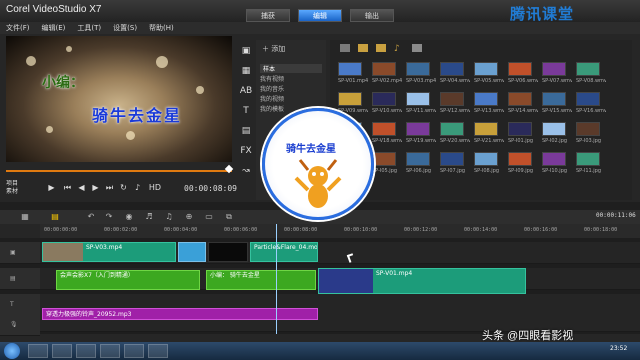 This screenshot has height=360, width=640. I want to click on menu-file: 文件(F), so click(18, 28).